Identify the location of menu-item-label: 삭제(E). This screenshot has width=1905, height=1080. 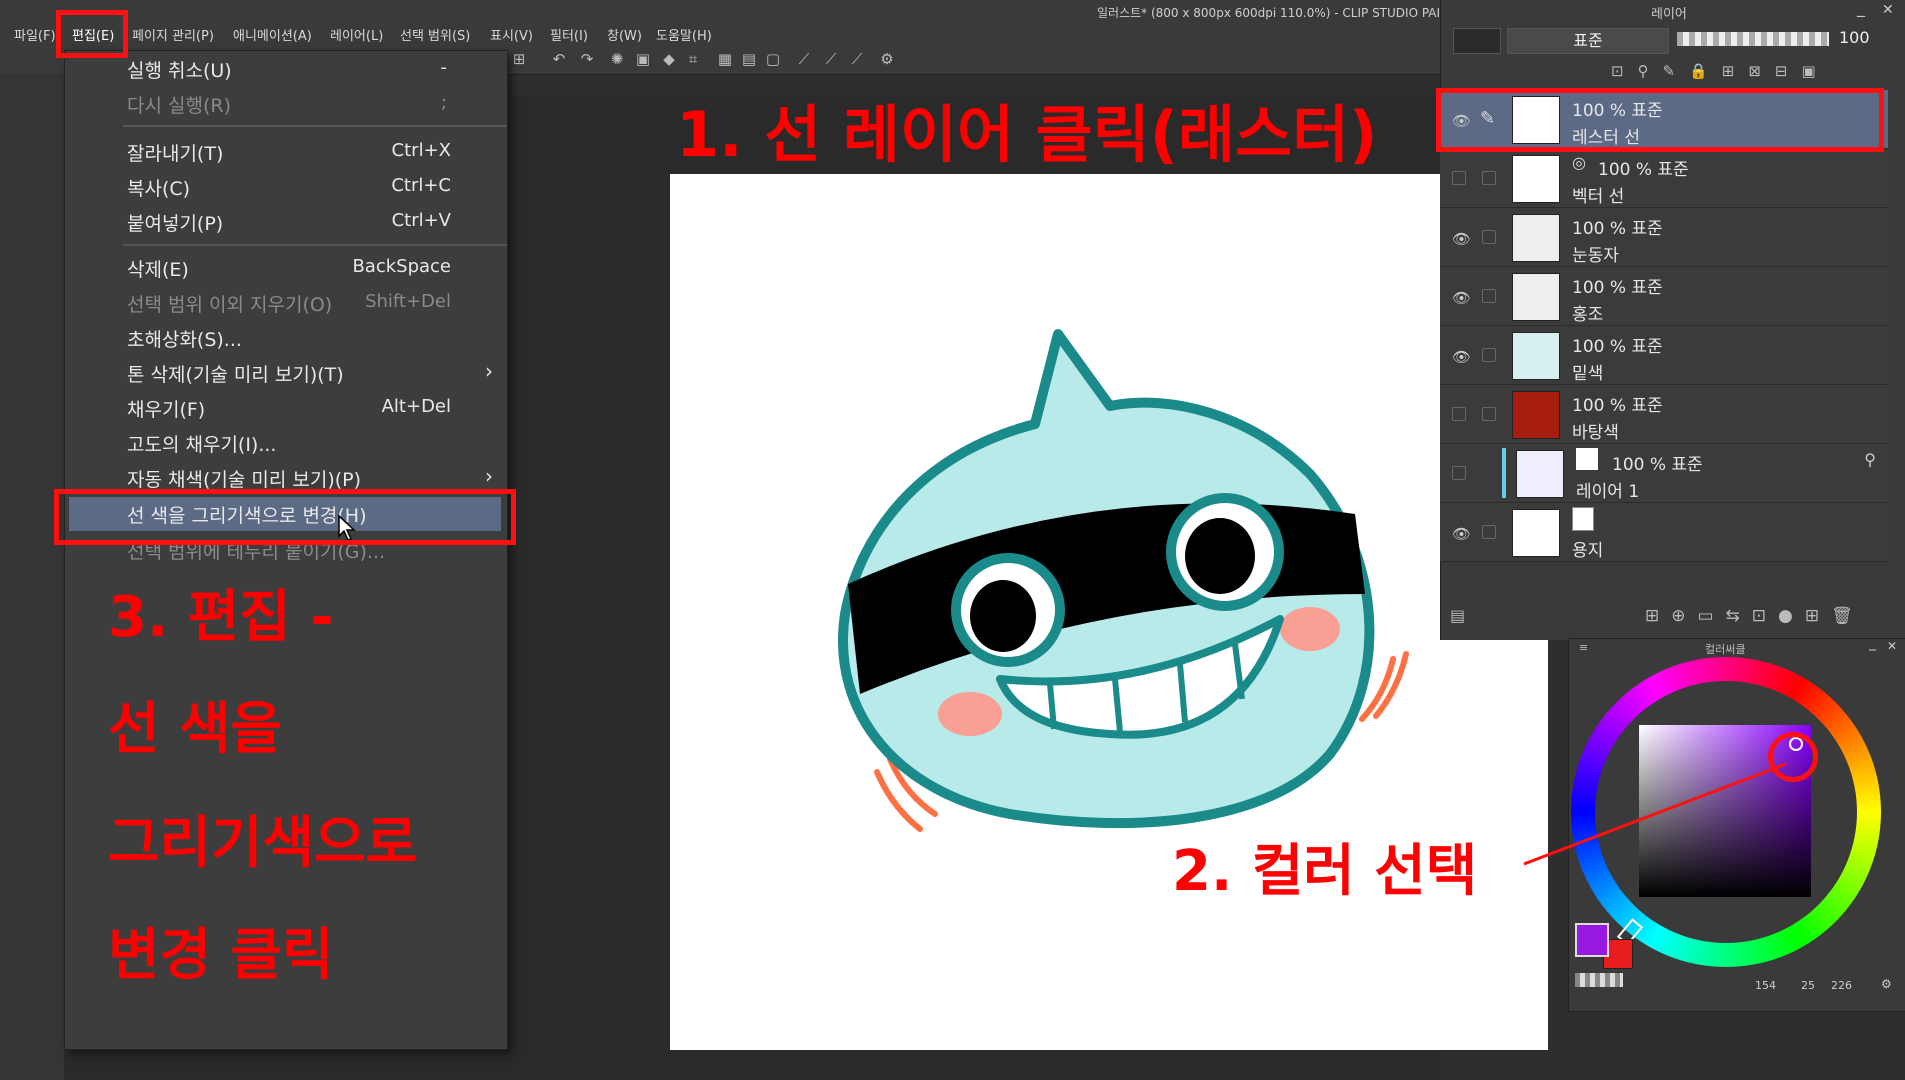
(158, 270).